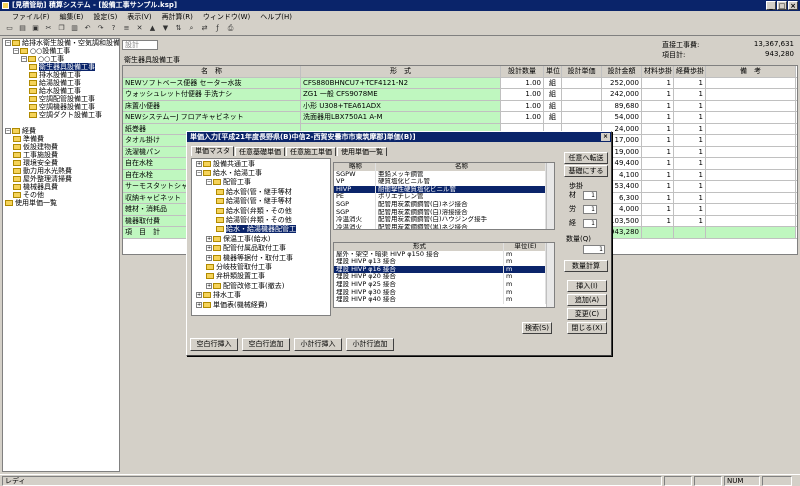  What do you see at coordinates (771, 5) in the screenshot?
I see `minimize-button: _` at bounding box center [771, 5].